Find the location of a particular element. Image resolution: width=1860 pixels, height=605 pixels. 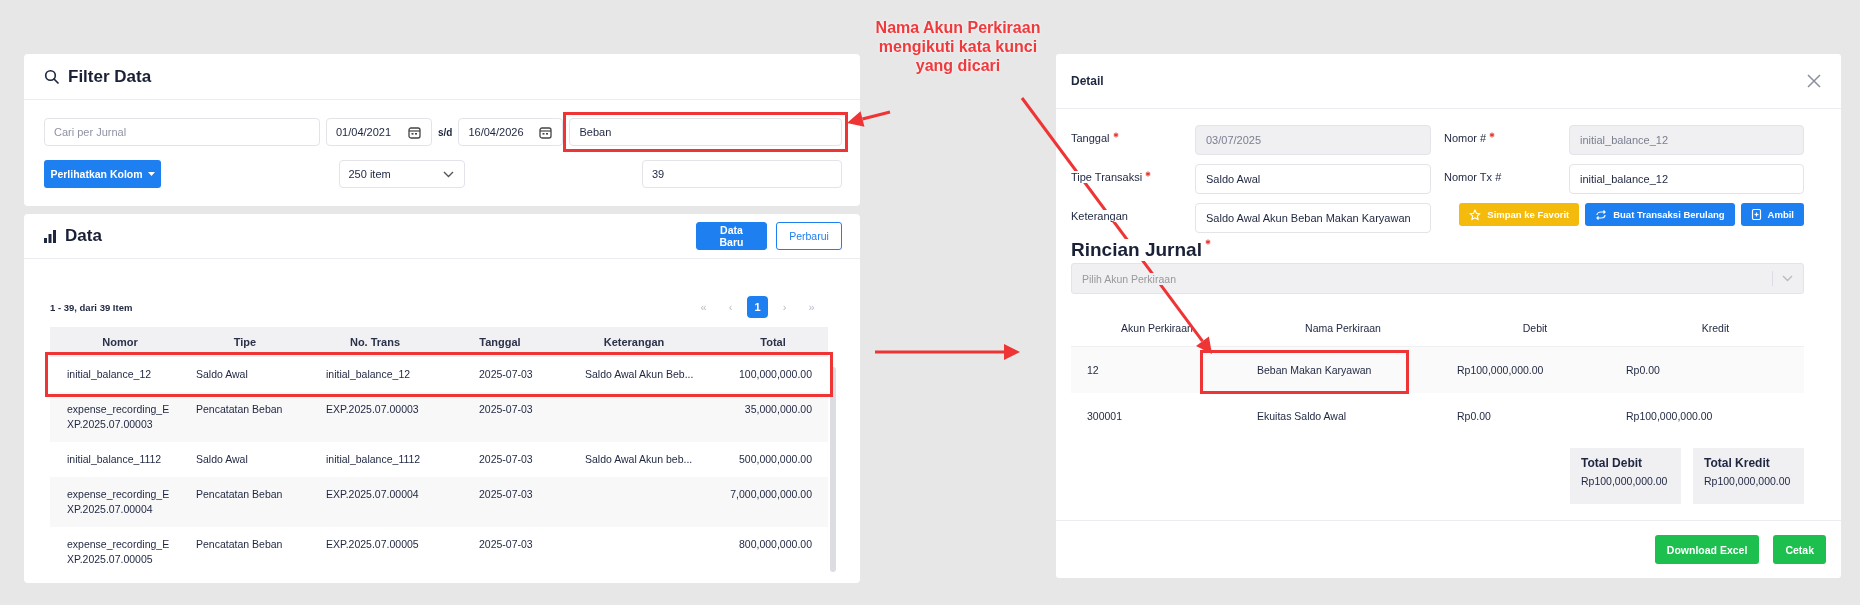

range-separator: s/d is located at coordinates (445, 132).